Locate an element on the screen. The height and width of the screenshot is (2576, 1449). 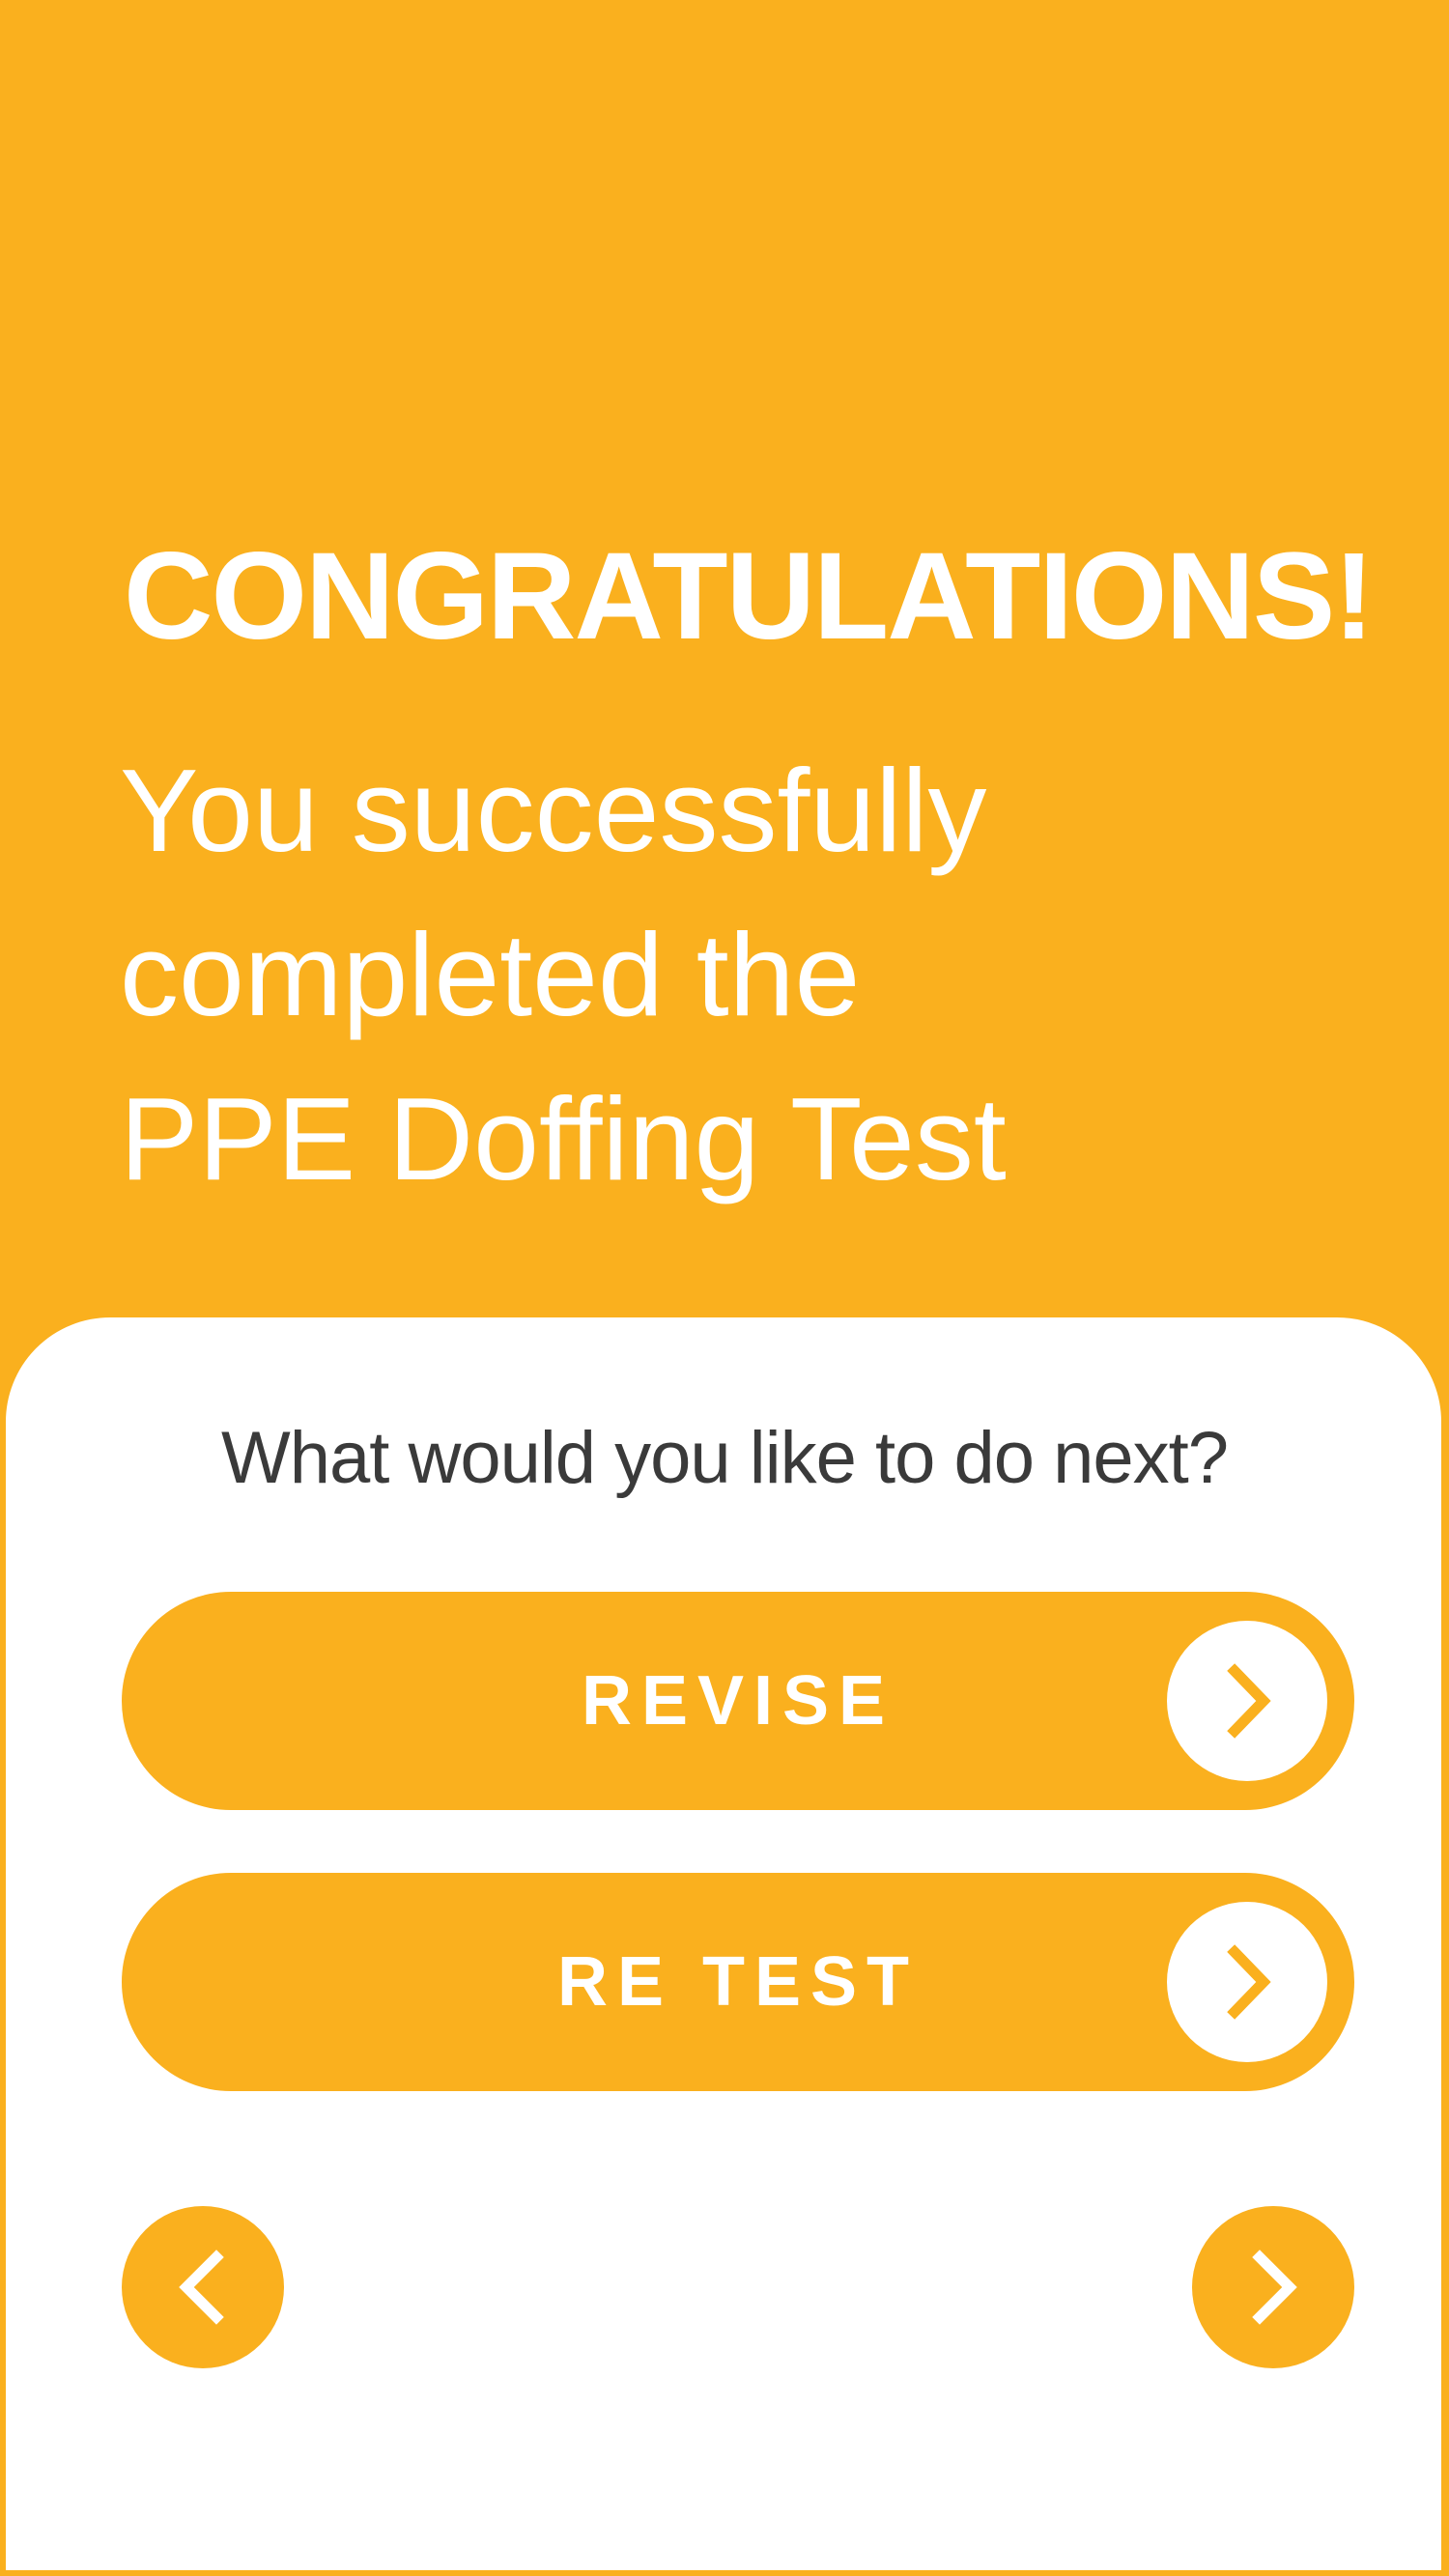
revise-button: REVISE is located at coordinates (738, 1701).